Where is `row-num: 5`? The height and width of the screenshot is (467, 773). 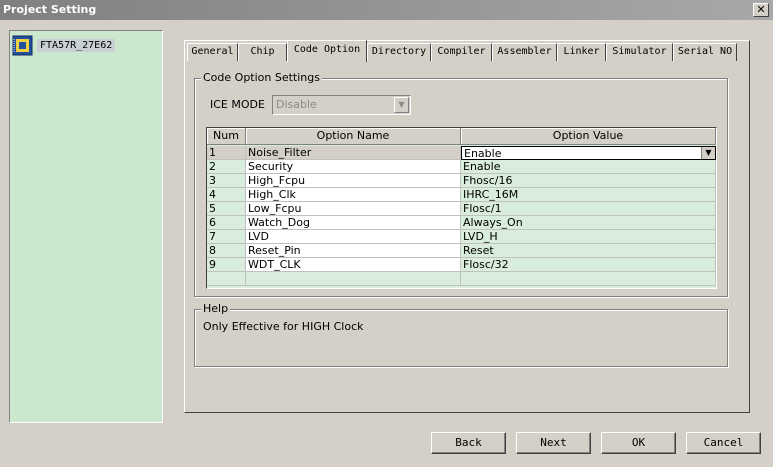
row-num: 5 is located at coordinates (226, 209).